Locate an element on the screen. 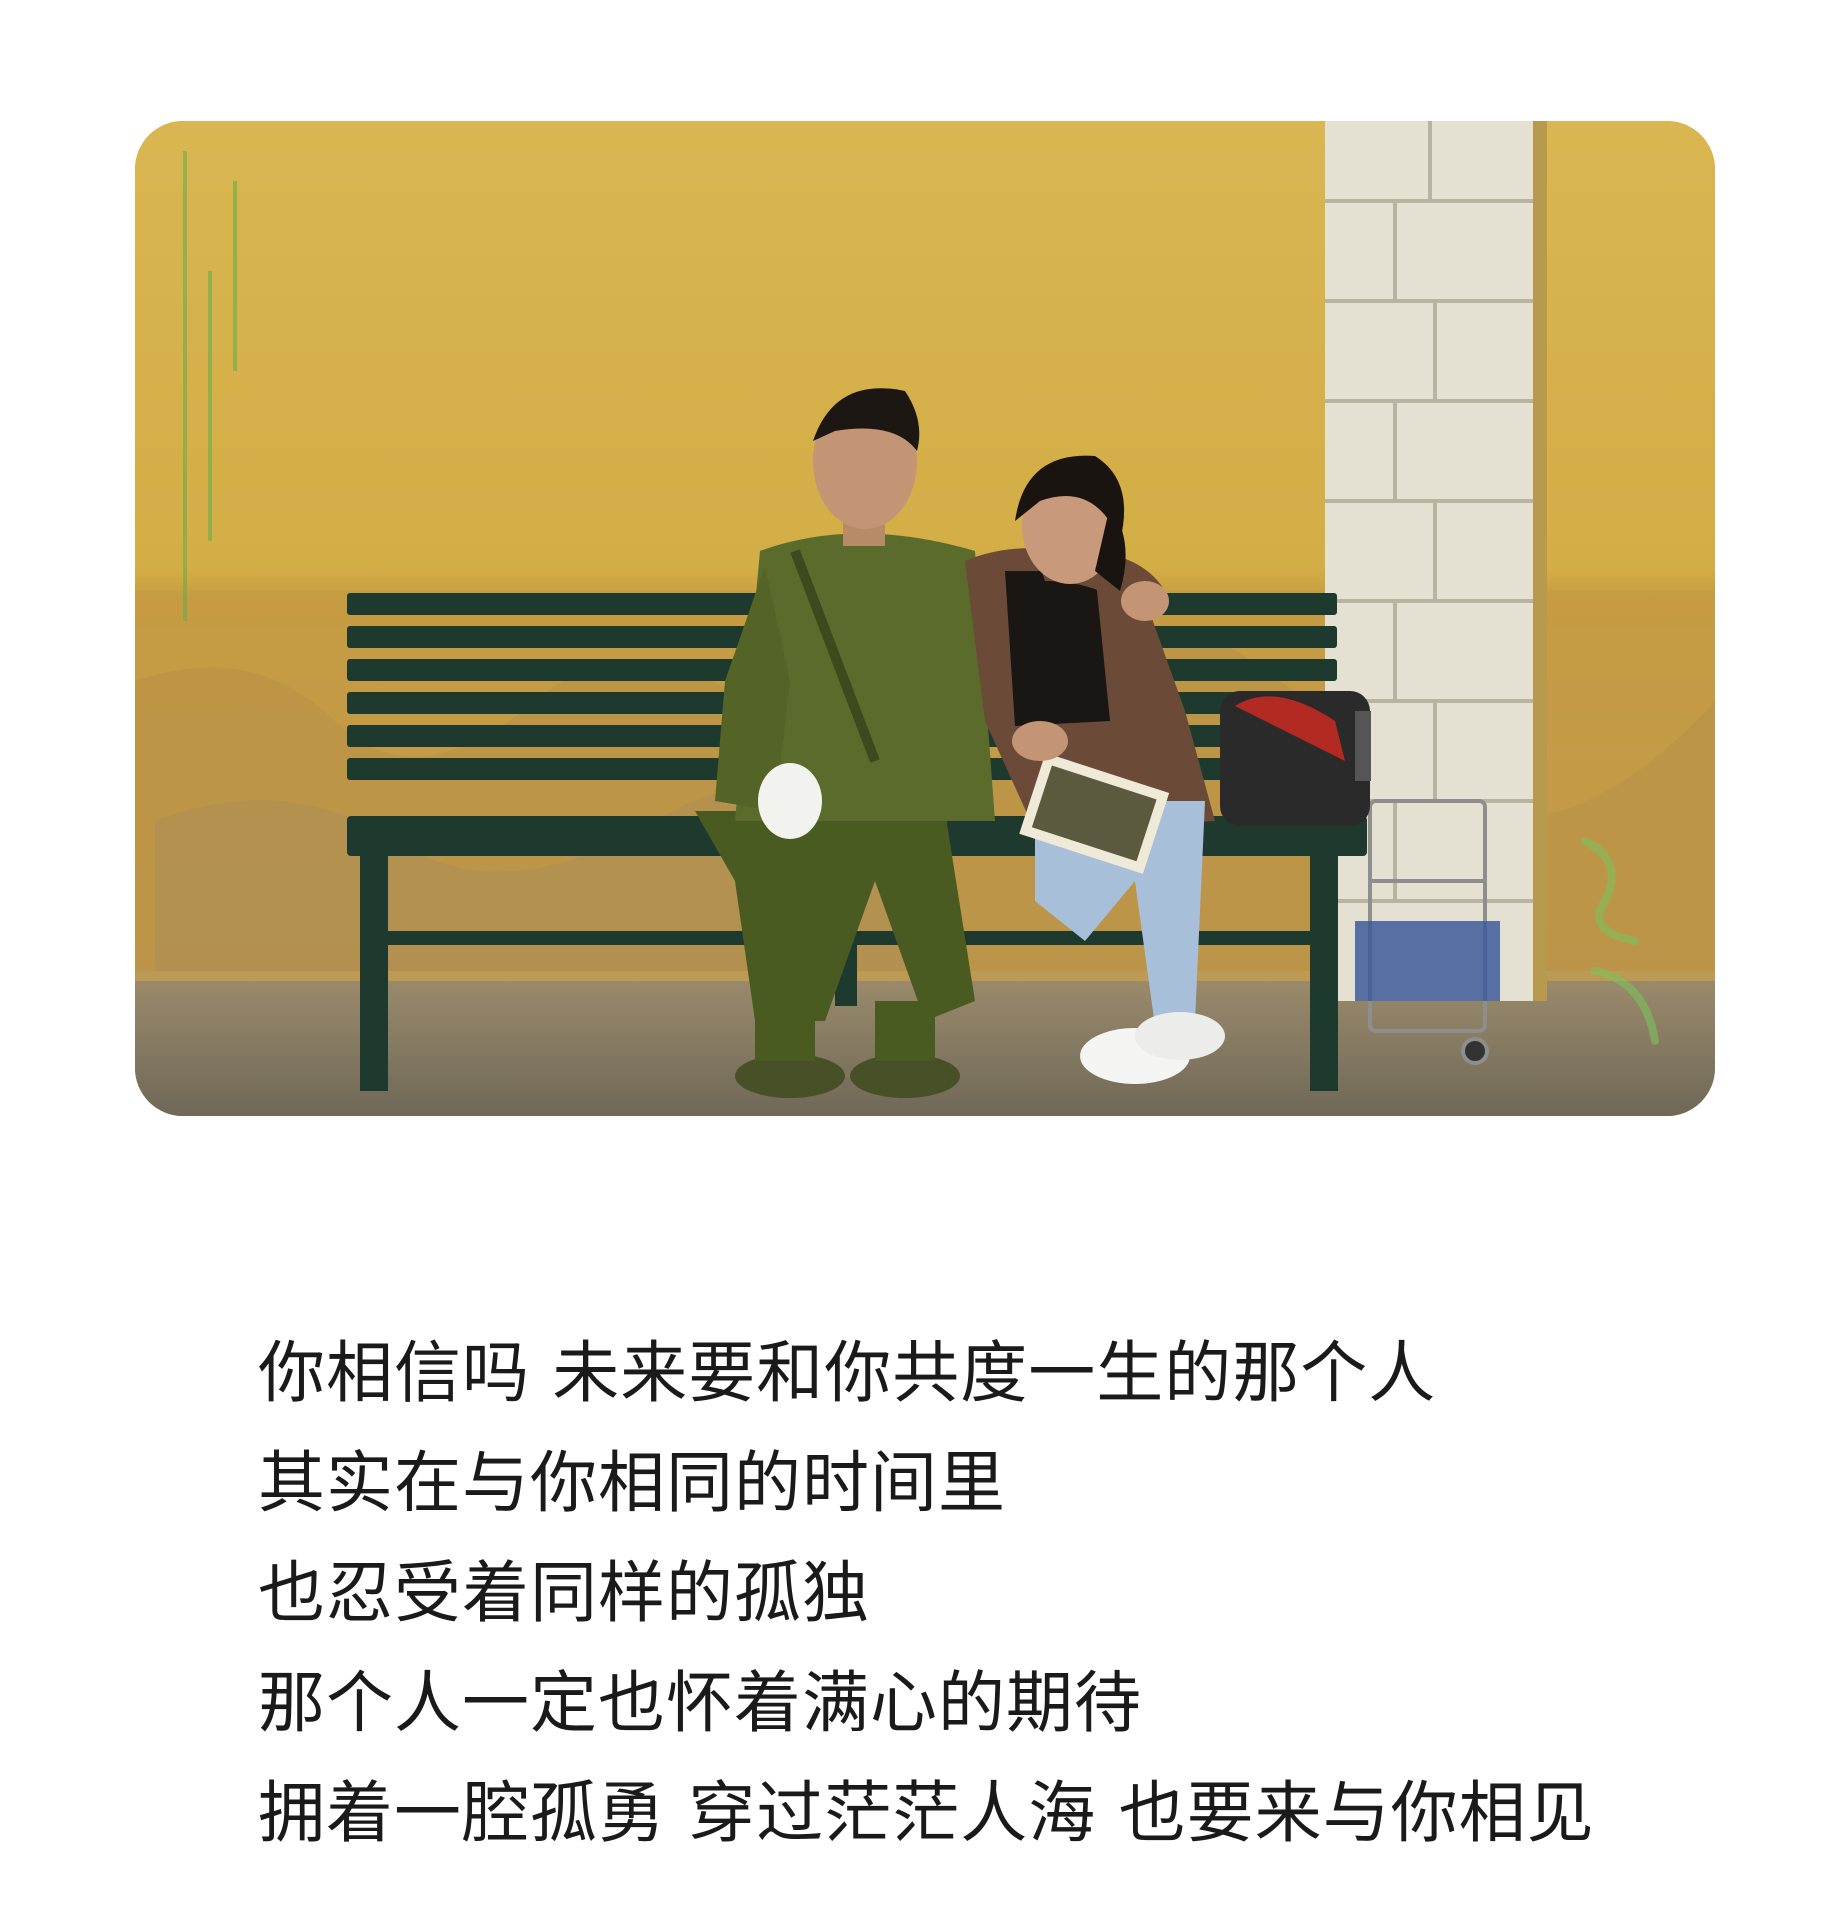 This screenshot has height=1920, width=1847. pillar is located at coordinates (1436, 561).